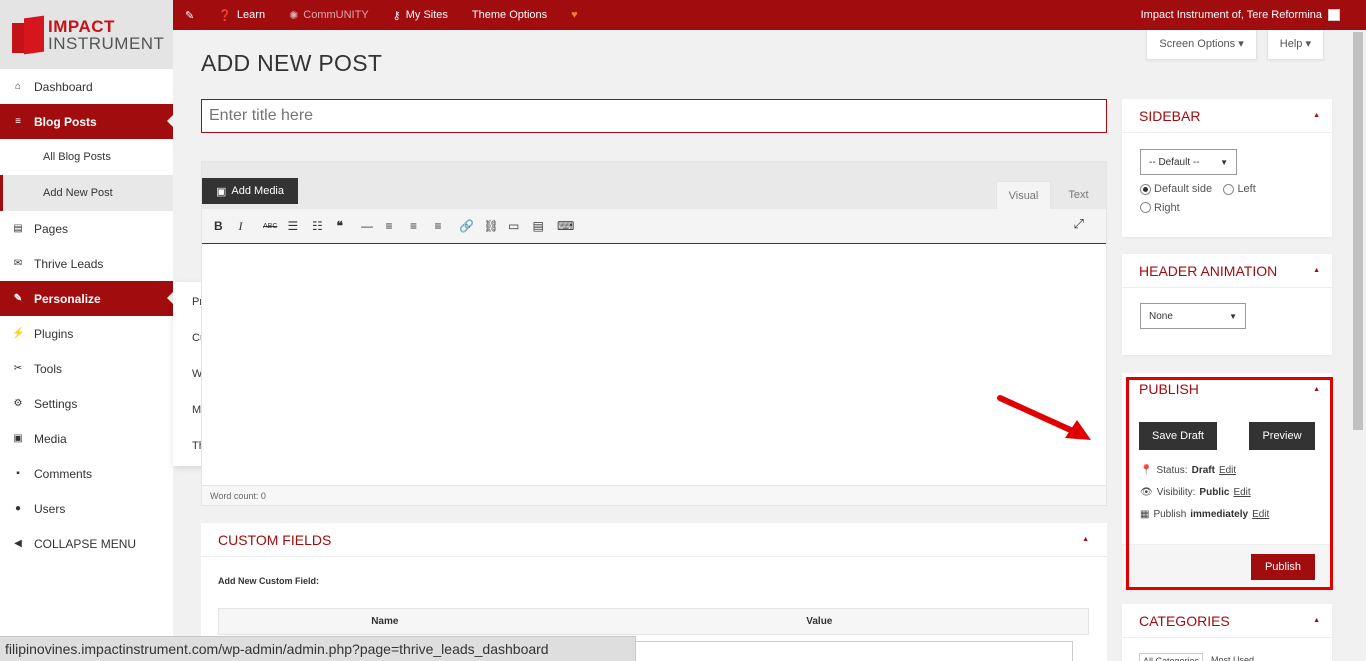  Describe the element at coordinates (496, 226) in the screenshot. I see `unlink-icon: ⛓` at that location.